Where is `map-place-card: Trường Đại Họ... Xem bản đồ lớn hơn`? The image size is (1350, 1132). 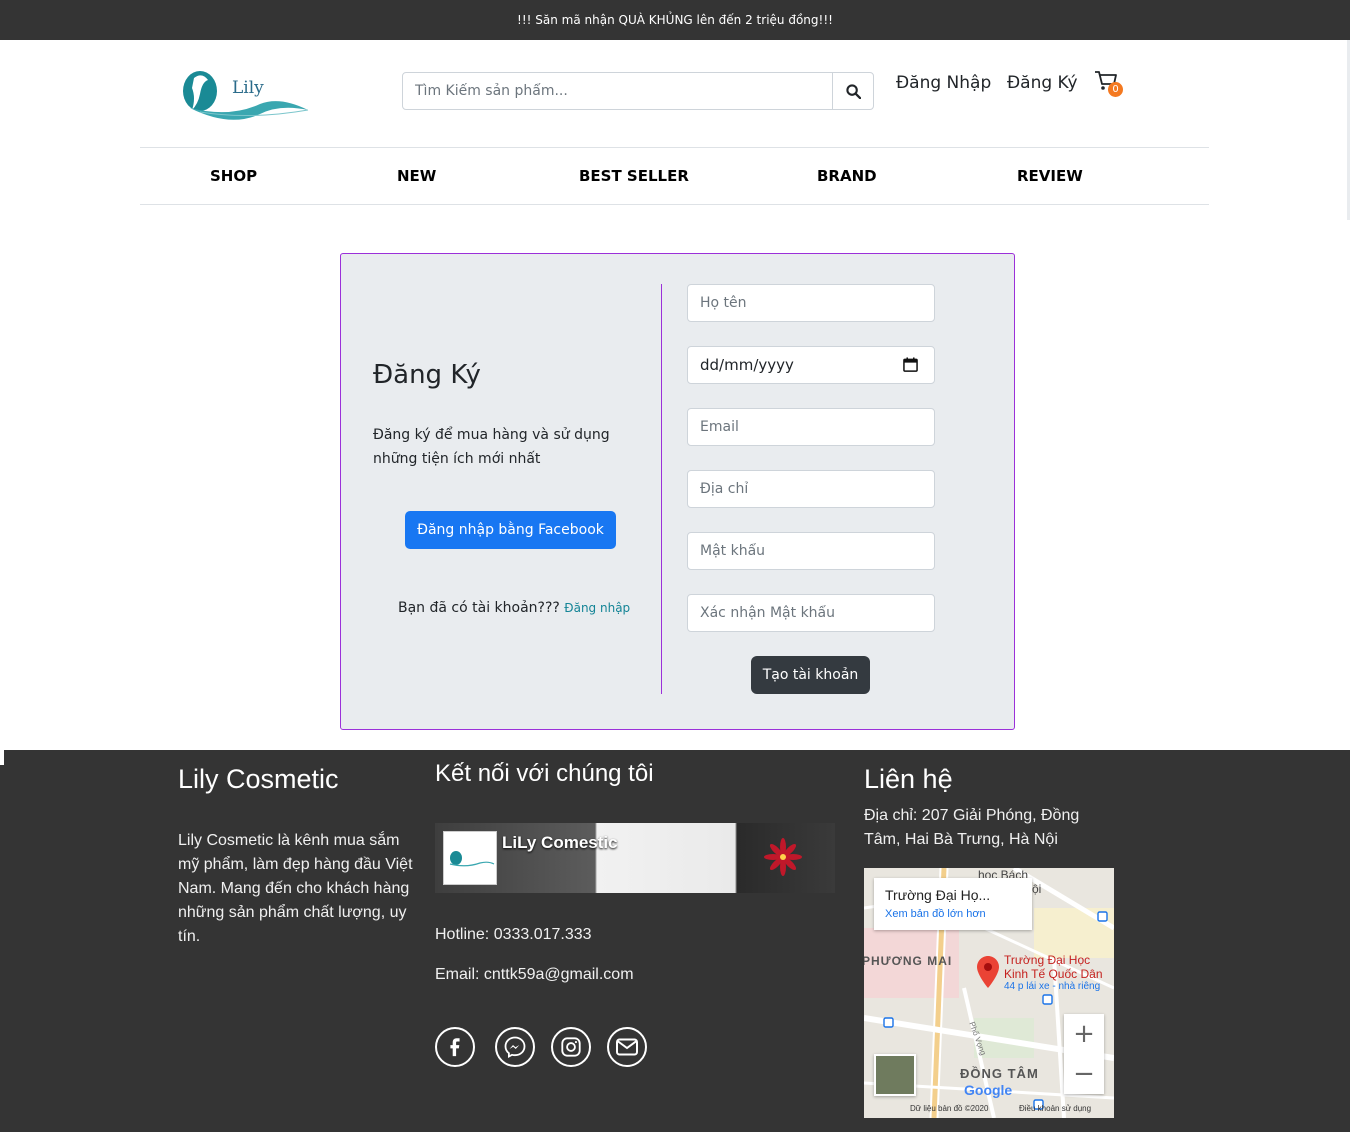 map-place-card: Trường Đại Họ... Xem bản đồ lớn hơn is located at coordinates (953, 904).